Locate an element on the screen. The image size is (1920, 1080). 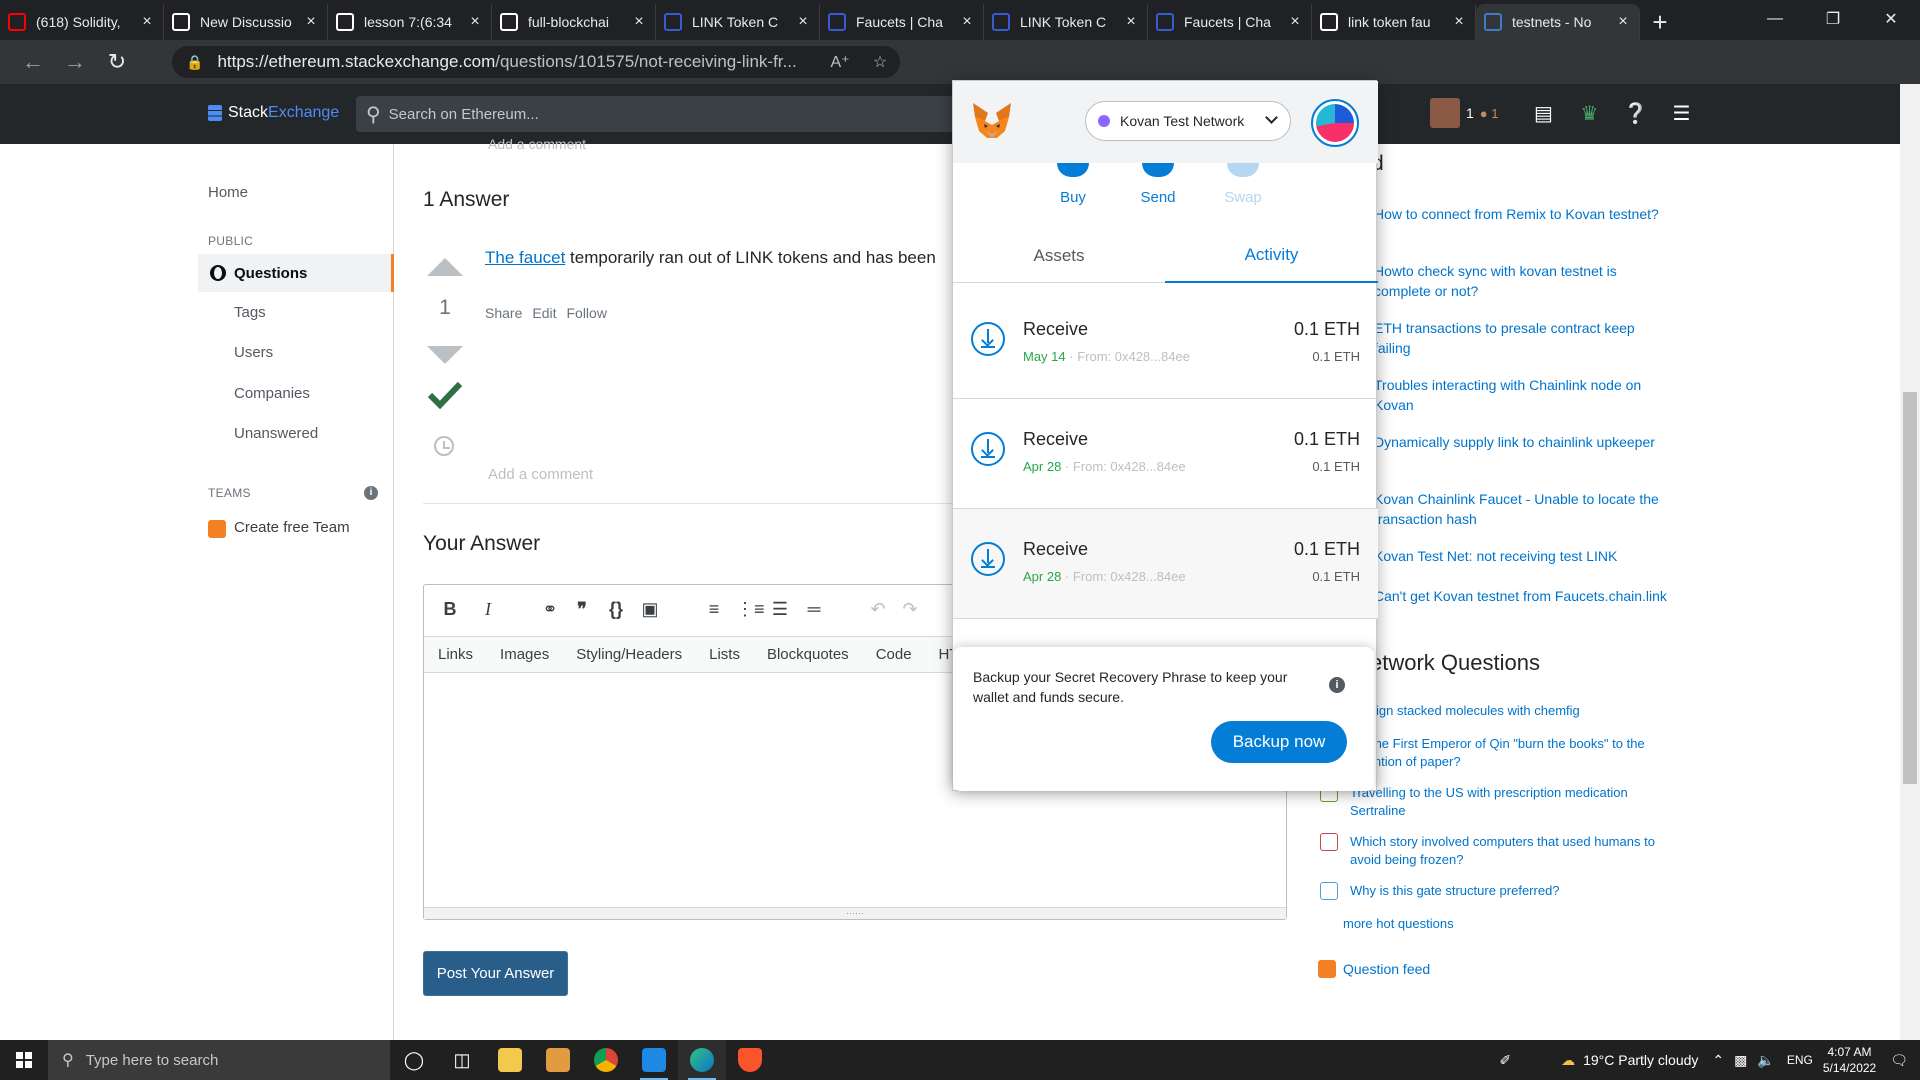
editor-help-tab: Images is located at coordinates (524, 654).